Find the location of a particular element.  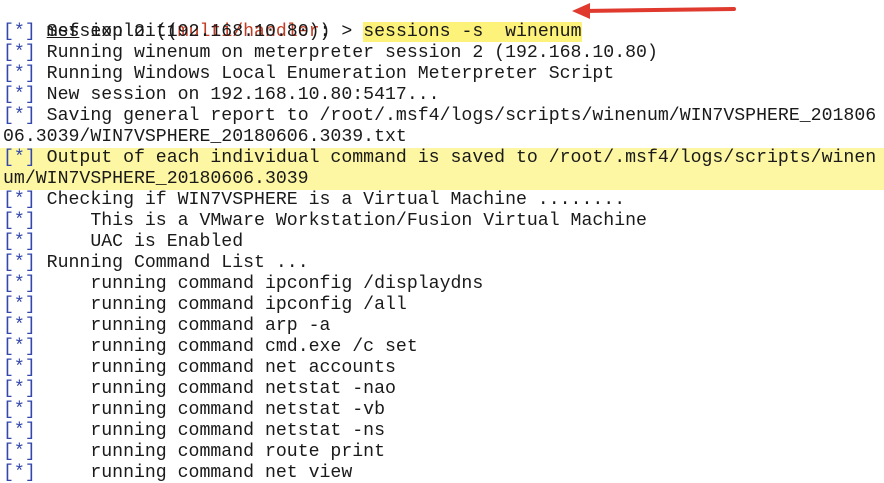

output-text: um/WIN7VSPHERE_20180606.3039 is located at coordinates (156, 179).